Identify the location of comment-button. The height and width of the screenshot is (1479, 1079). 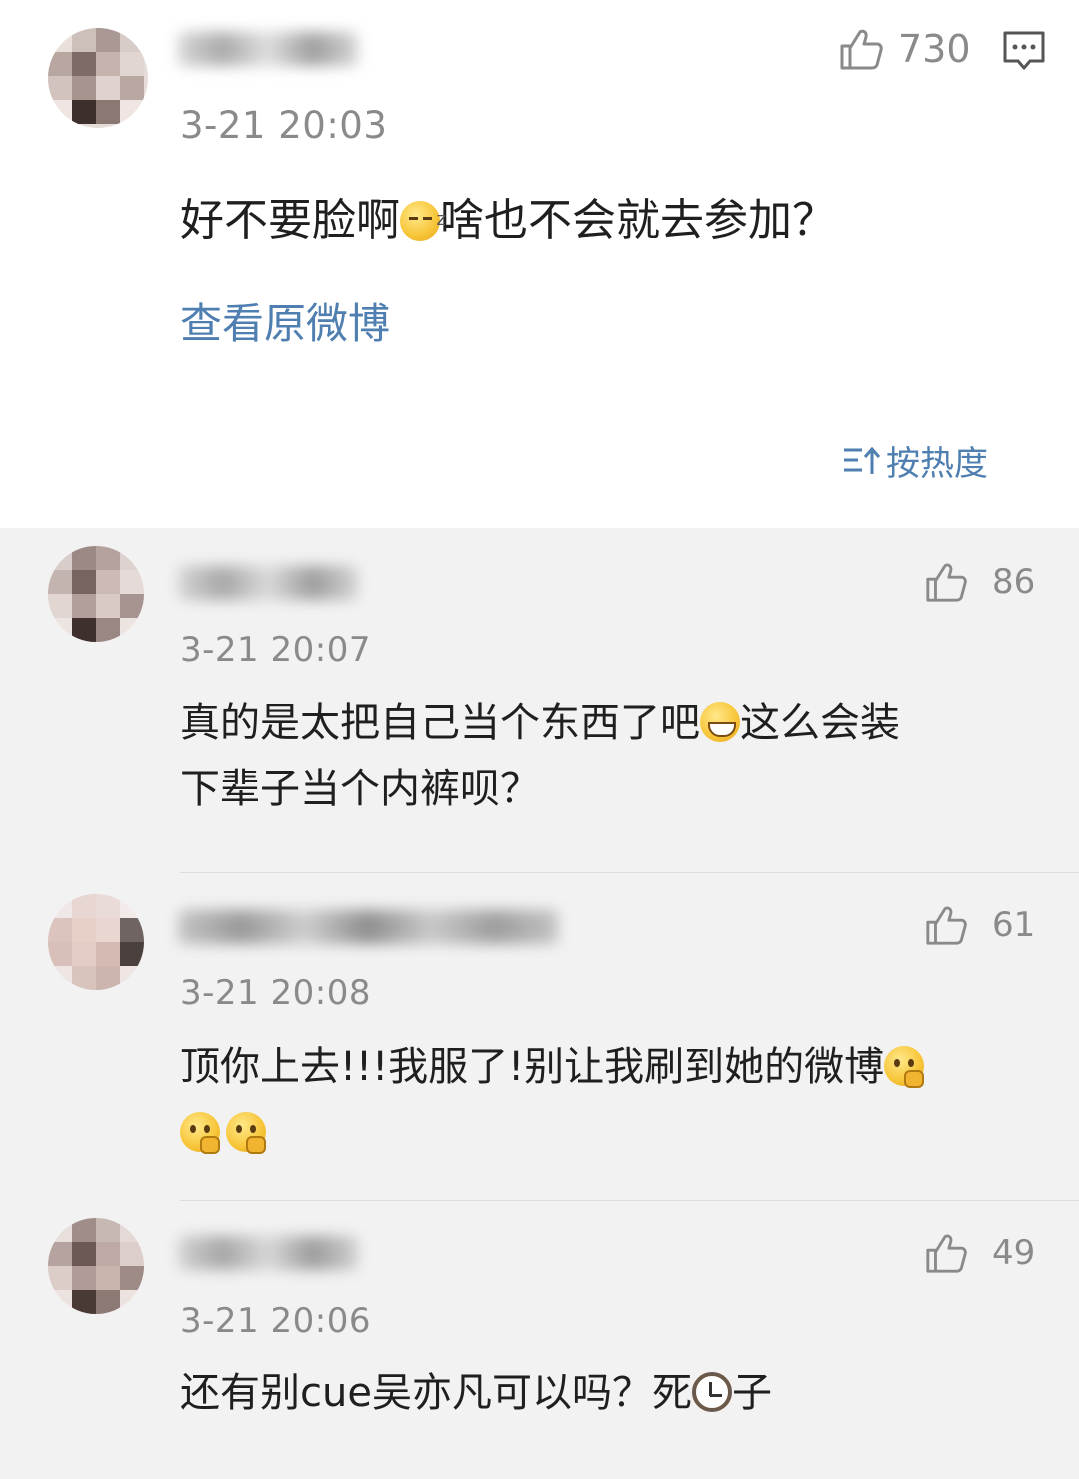
(1024, 53).